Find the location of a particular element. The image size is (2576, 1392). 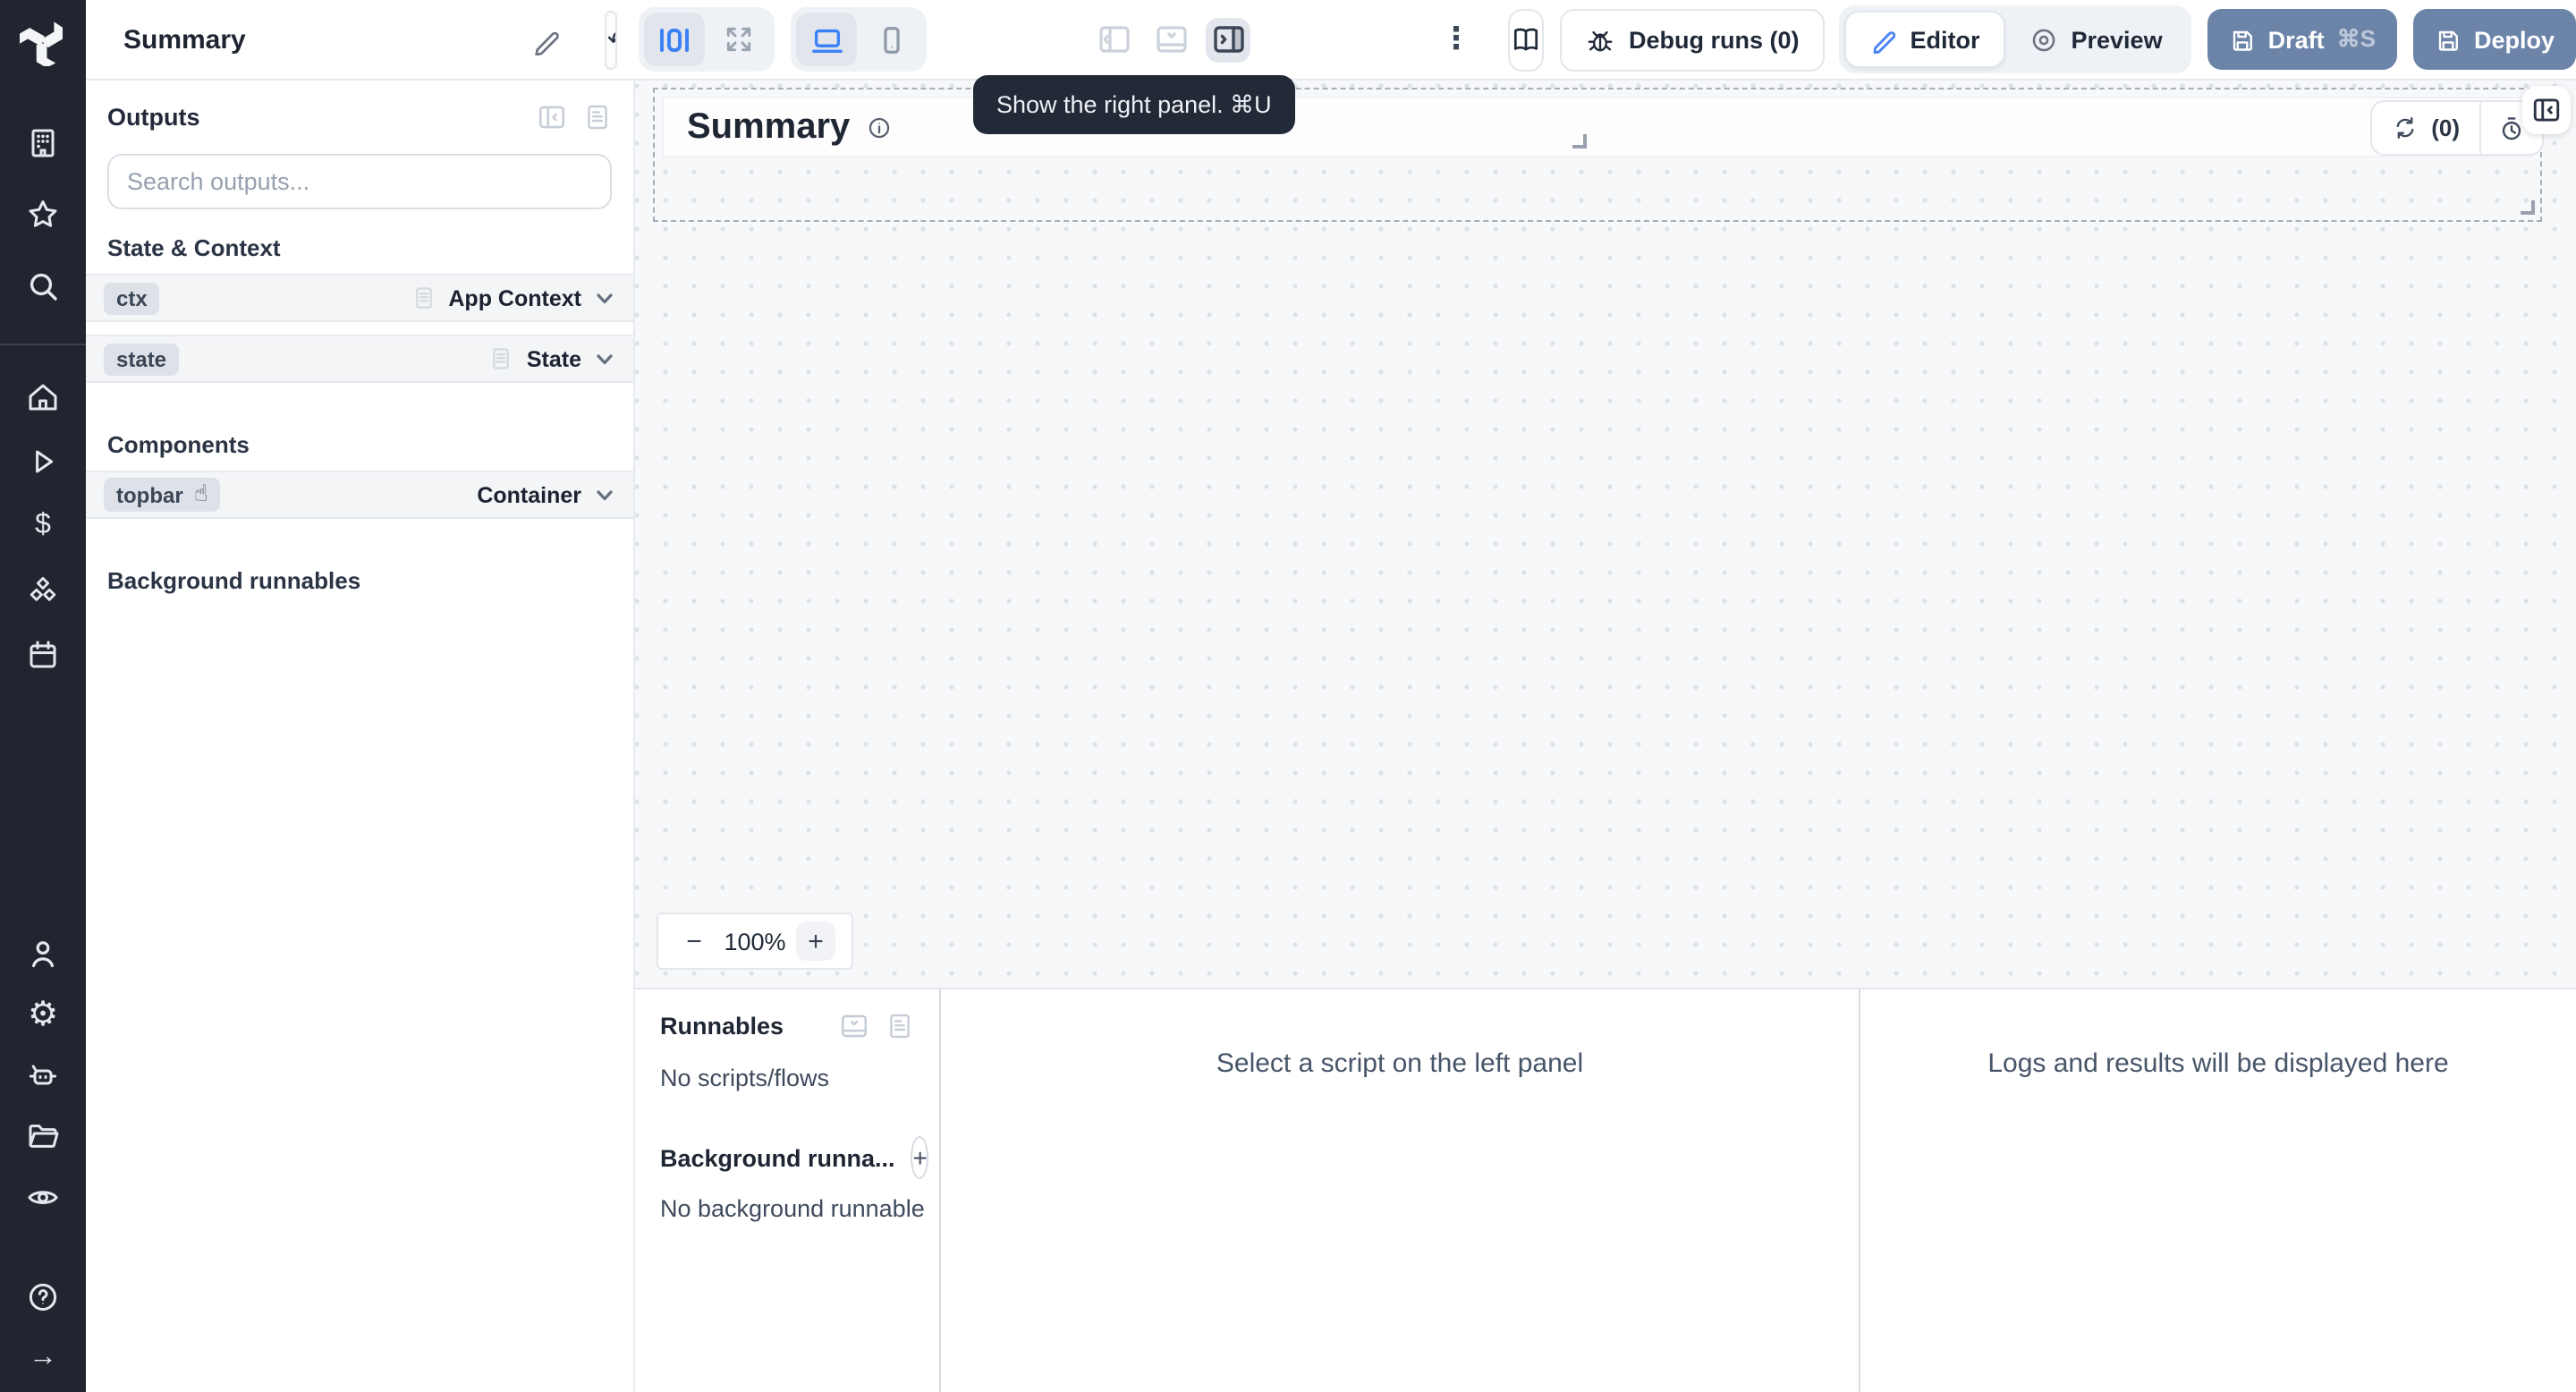

sidebar-divider is located at coordinates (43, 344).